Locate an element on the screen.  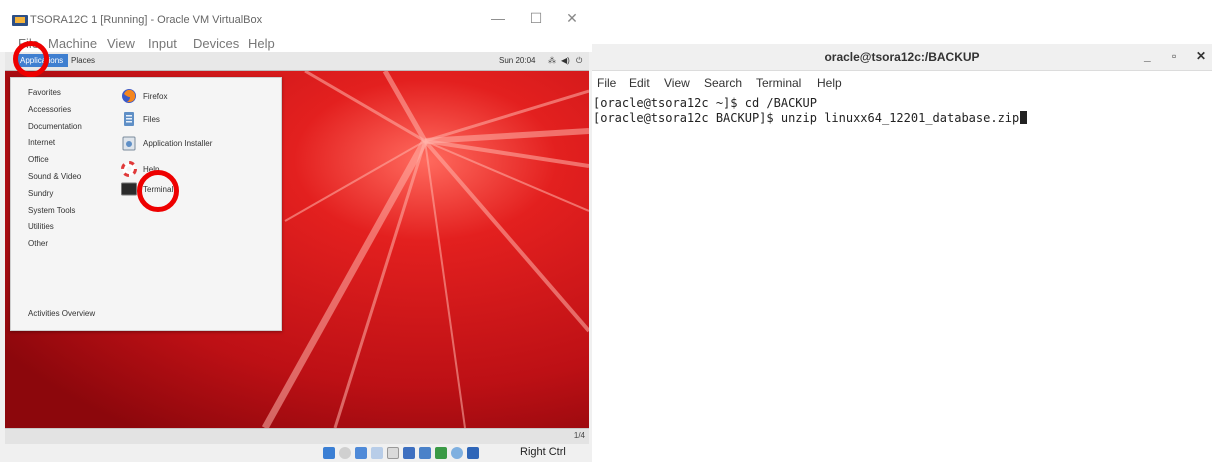
menu-search: Search is located at coordinates (723, 83).